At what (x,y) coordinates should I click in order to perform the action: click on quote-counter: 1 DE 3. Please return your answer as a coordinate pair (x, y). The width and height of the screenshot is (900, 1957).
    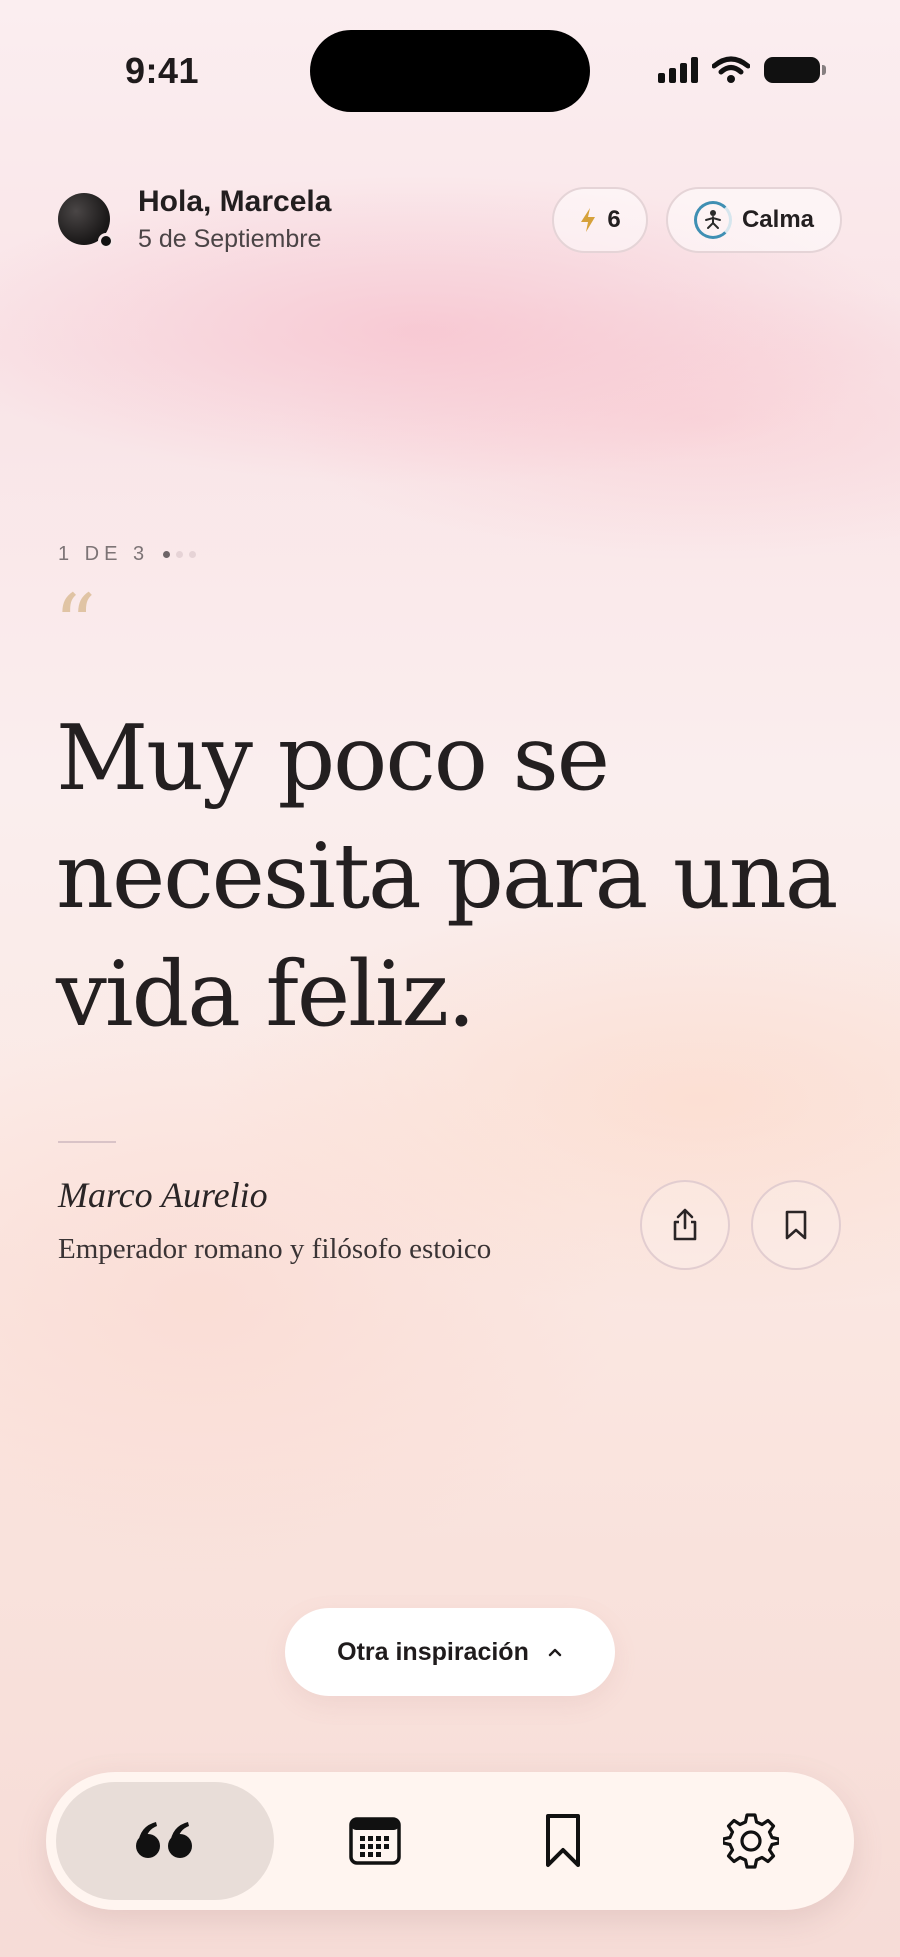
    Looking at the image, I should click on (127, 554).